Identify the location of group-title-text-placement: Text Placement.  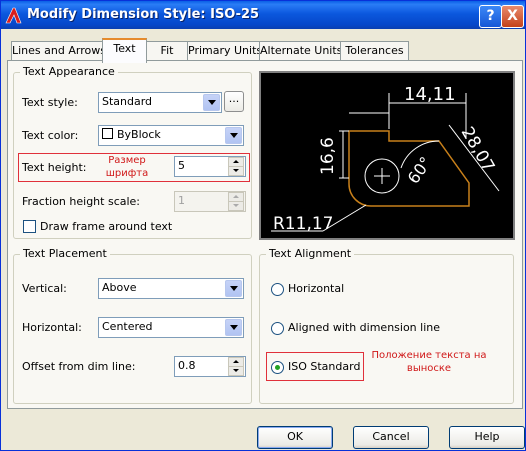
(65, 253).